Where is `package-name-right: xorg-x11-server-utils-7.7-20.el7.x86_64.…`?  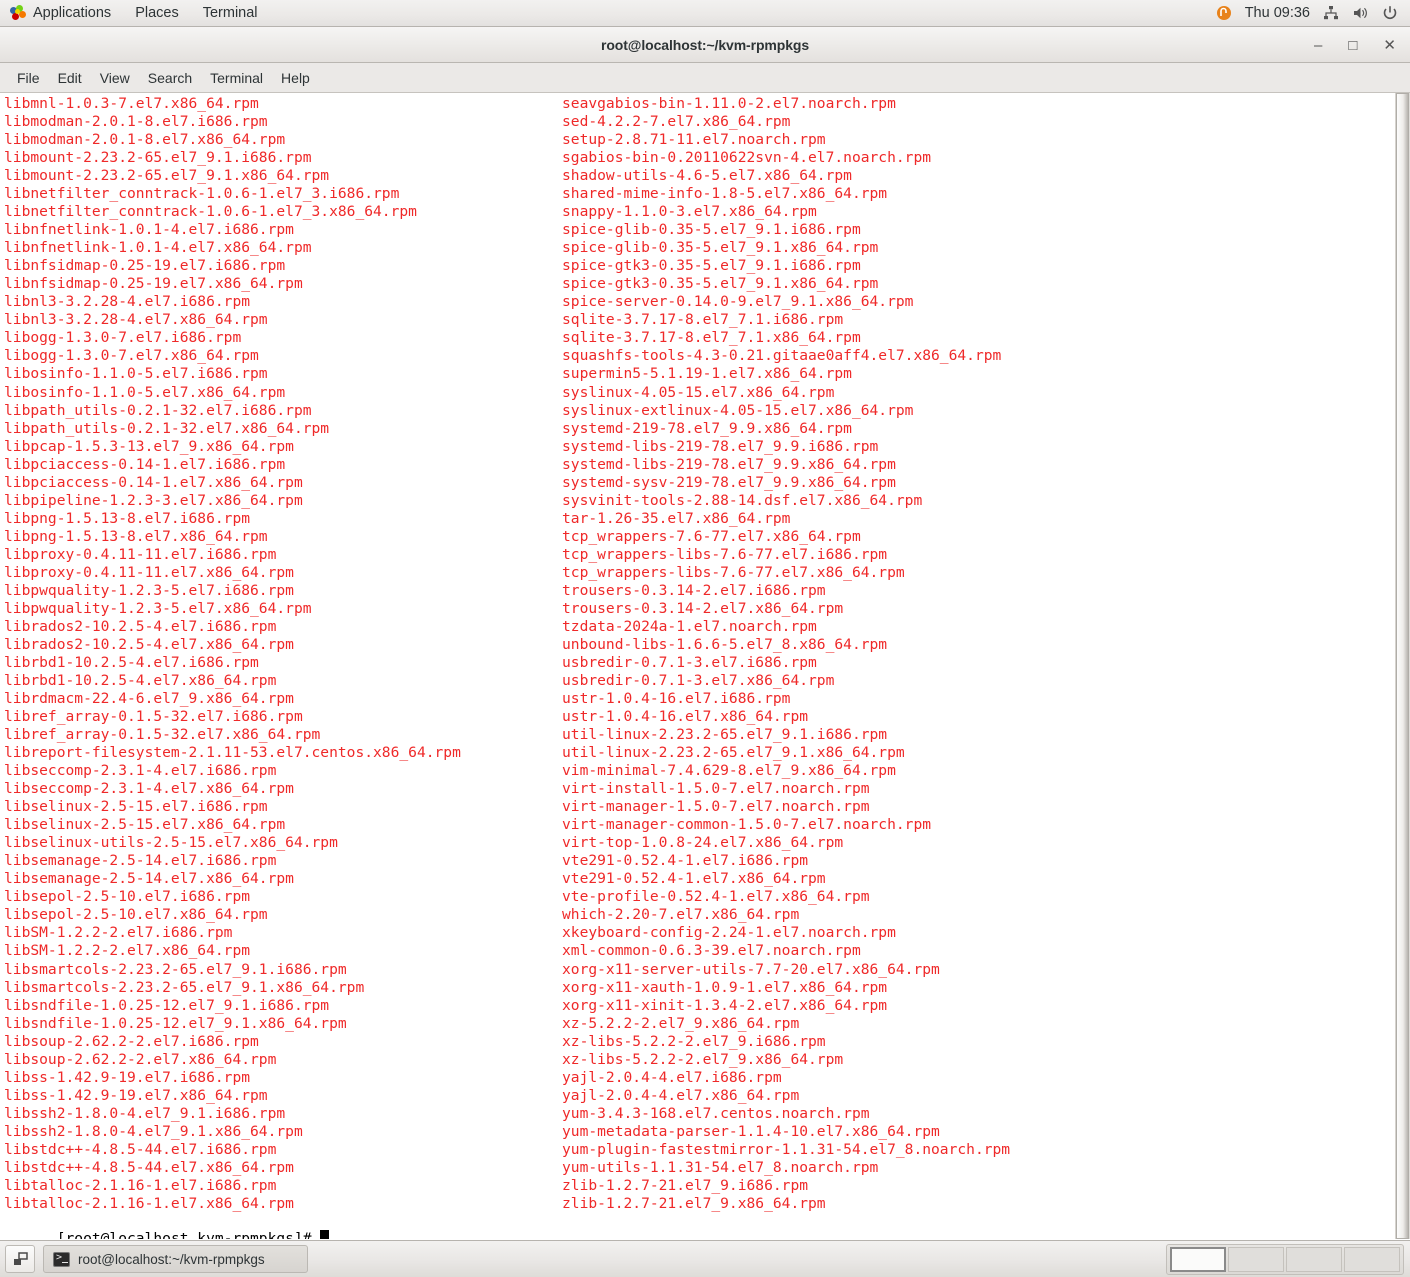 package-name-right: xorg-x11-server-utils-7.7-20.el7.x86_64.… is located at coordinates (751, 969).